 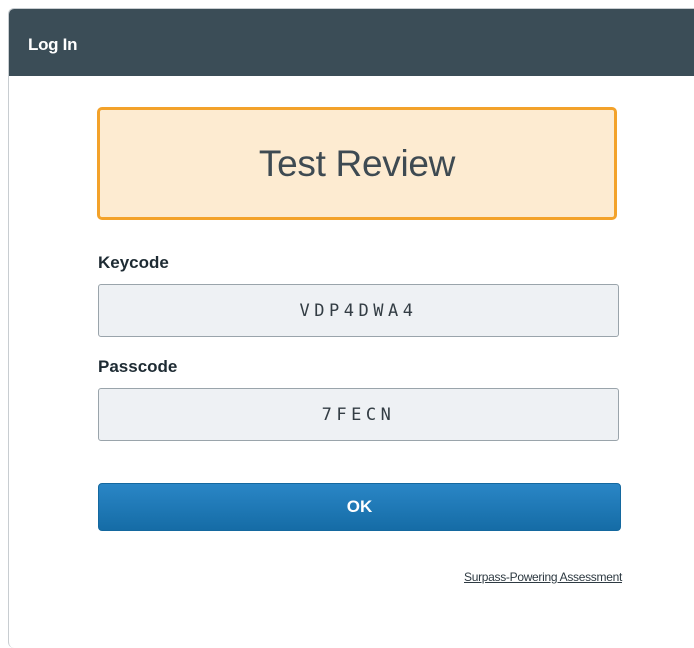 I want to click on exam-title: Test Review, so click(x=357, y=163).